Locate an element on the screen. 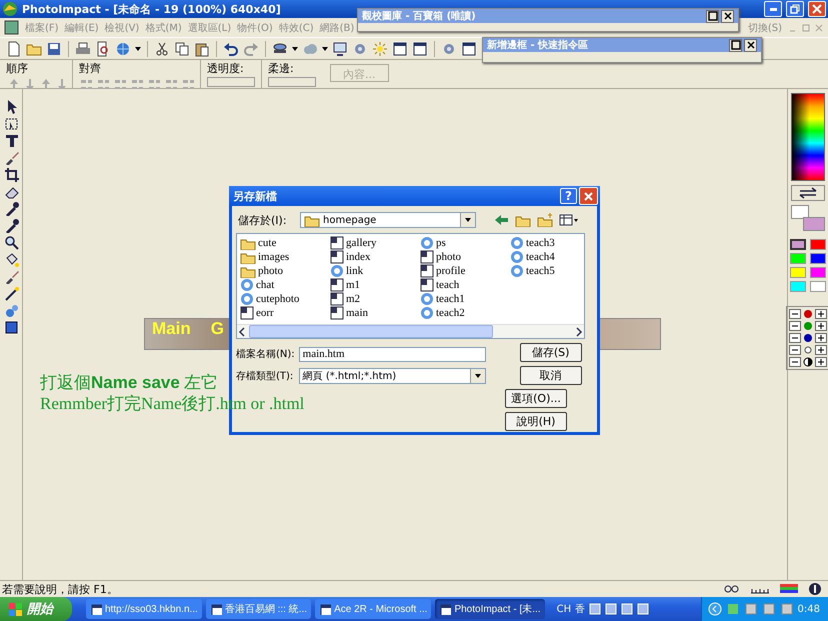  zoom-icon is located at coordinates (11, 242).